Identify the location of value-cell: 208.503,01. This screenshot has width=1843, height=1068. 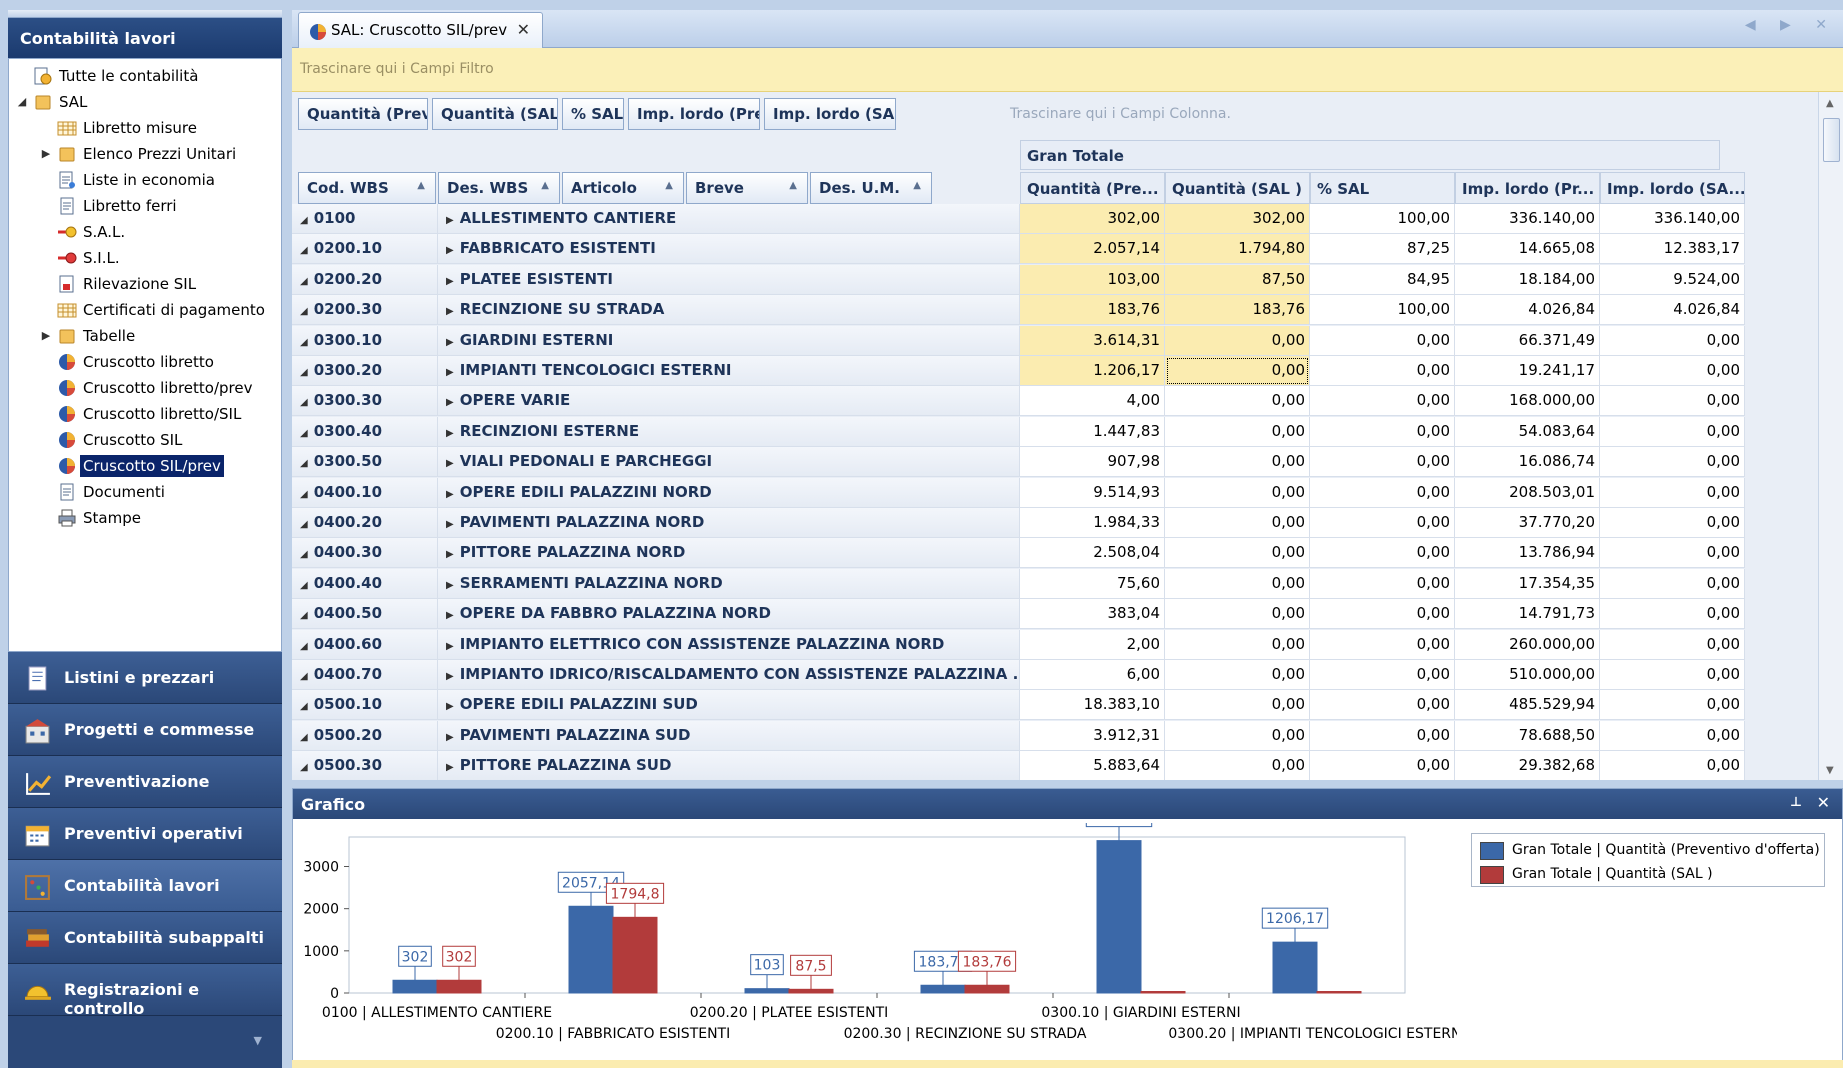
(1527, 492).